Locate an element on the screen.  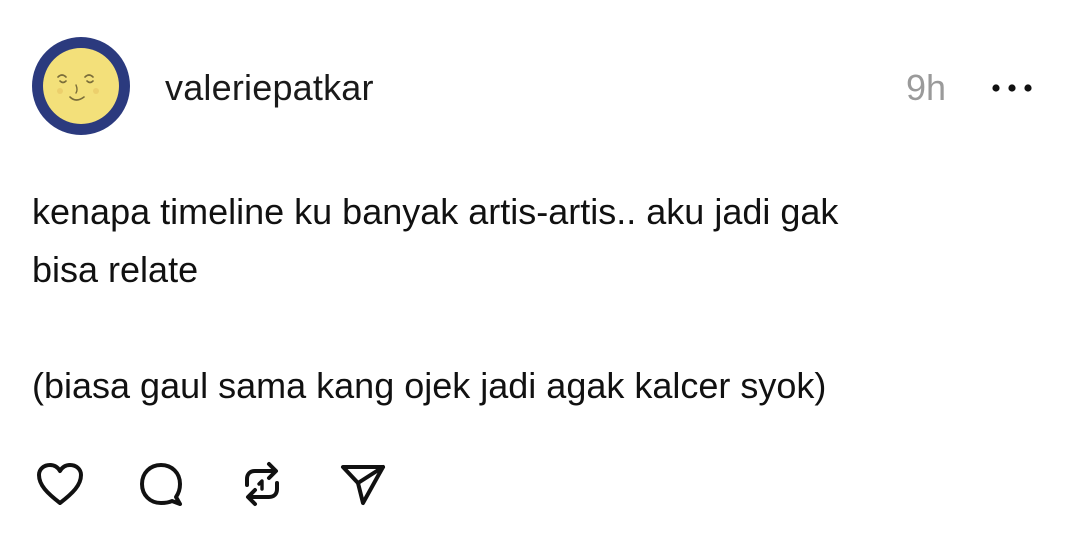
reply-button is located at coordinates (161, 484).